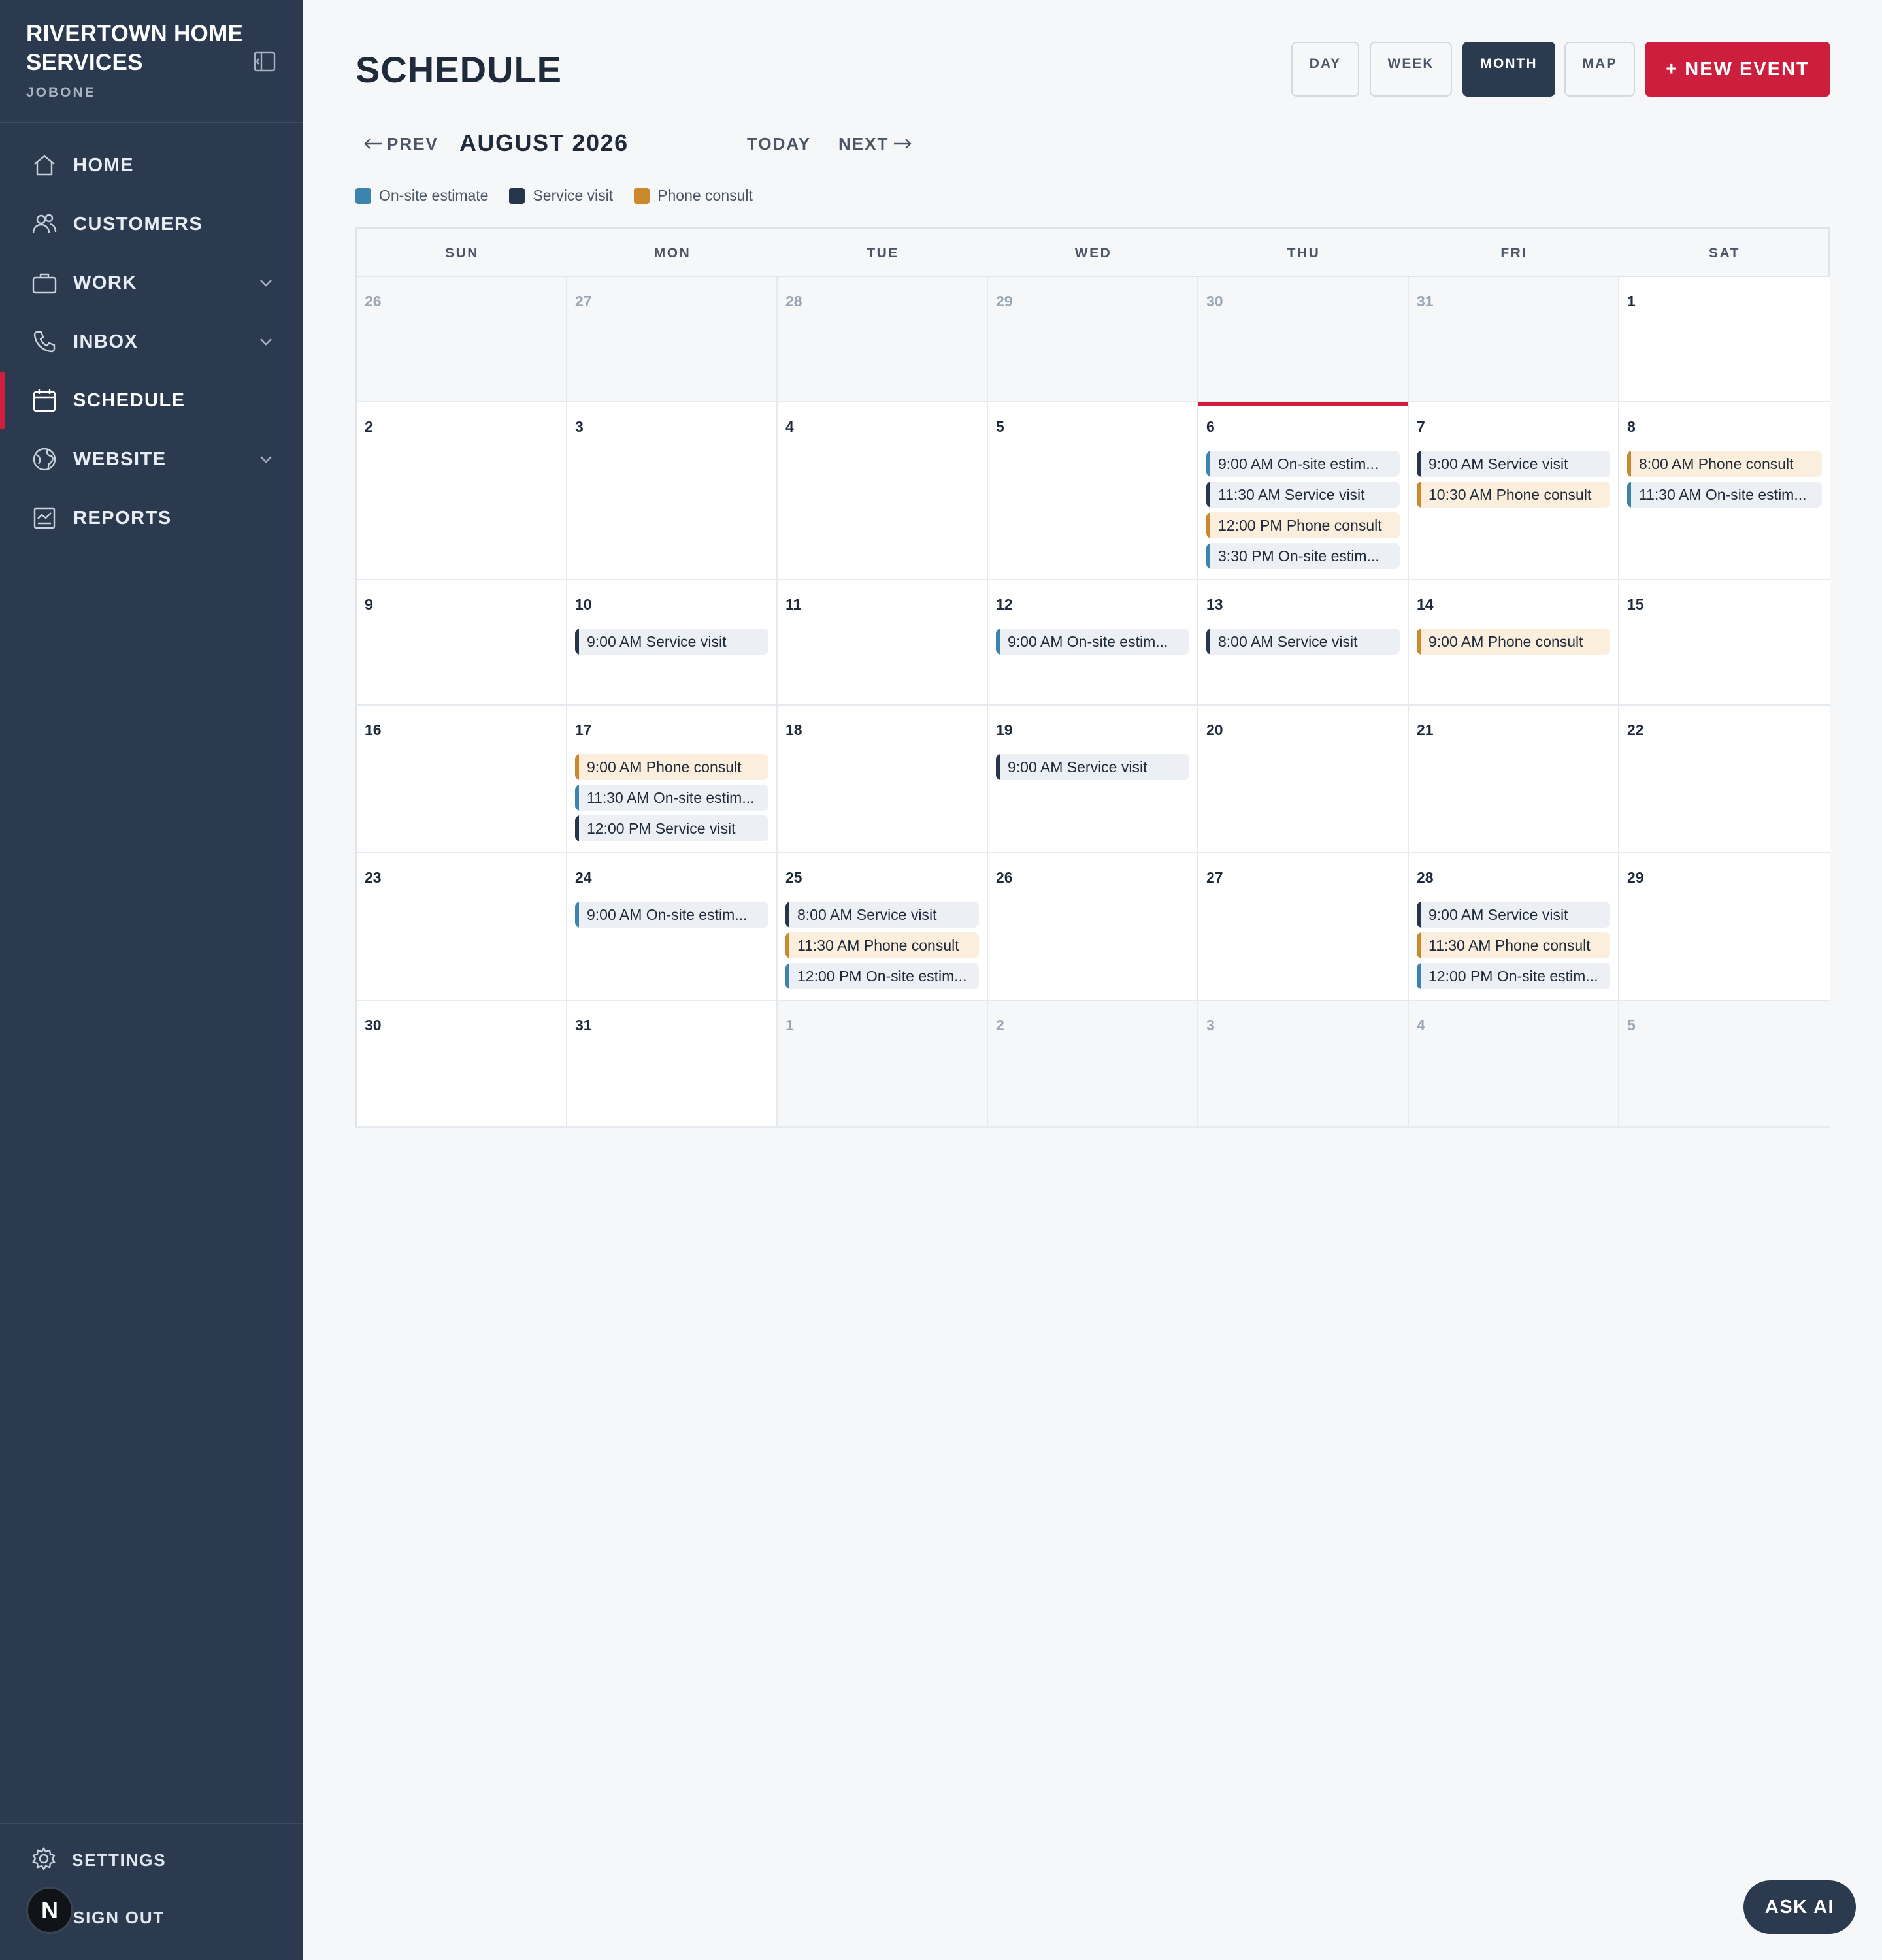 The image size is (1882, 1960). I want to click on avatar: N, so click(49, 1910).